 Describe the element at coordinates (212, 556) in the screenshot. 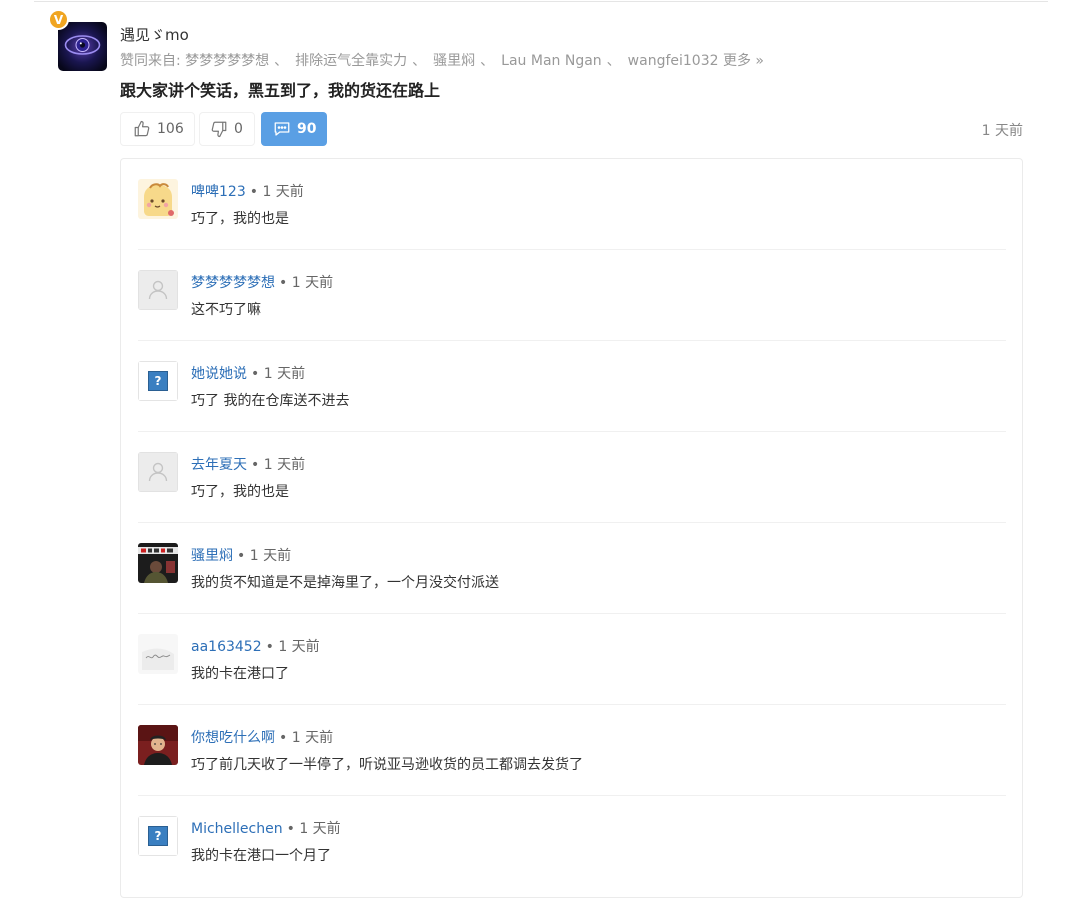

I see `comment-username: 骚里焖` at that location.